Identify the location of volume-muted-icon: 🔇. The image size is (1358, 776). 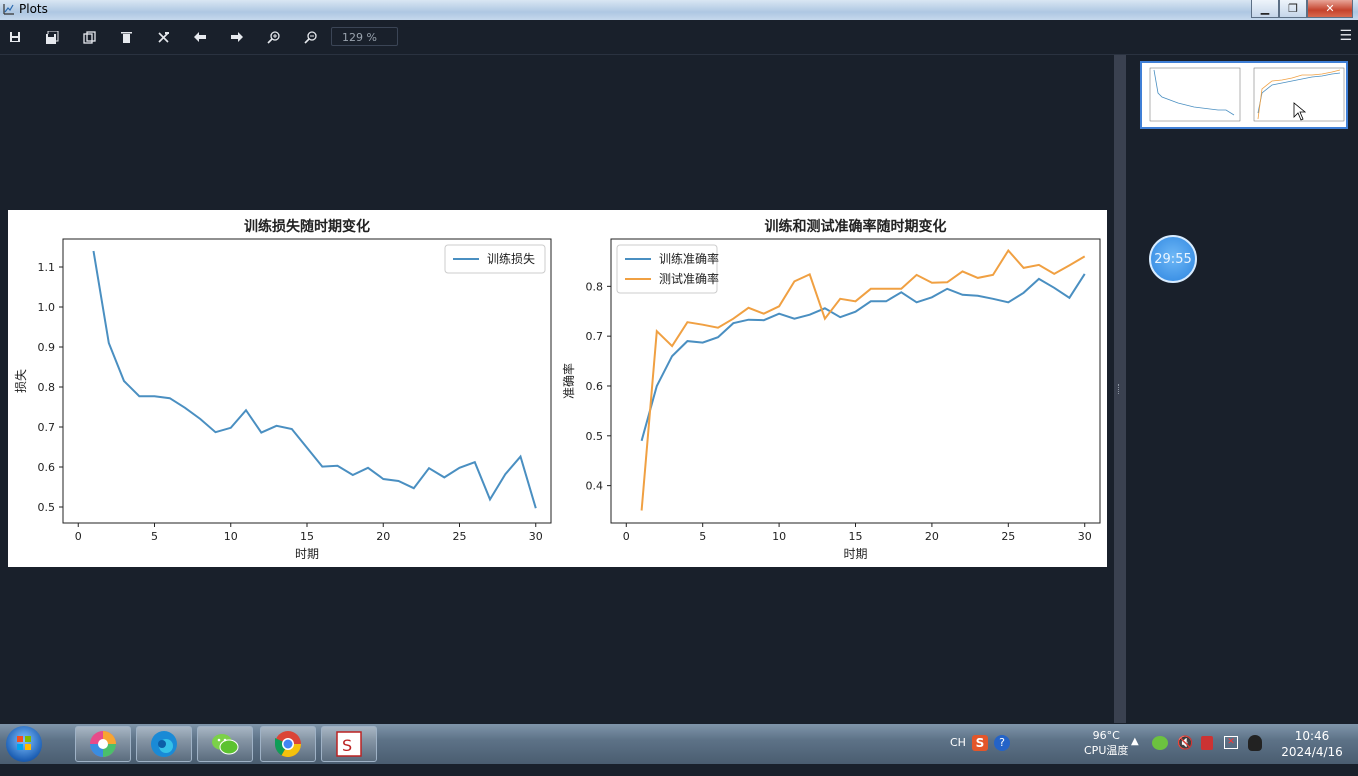
(1185, 756).